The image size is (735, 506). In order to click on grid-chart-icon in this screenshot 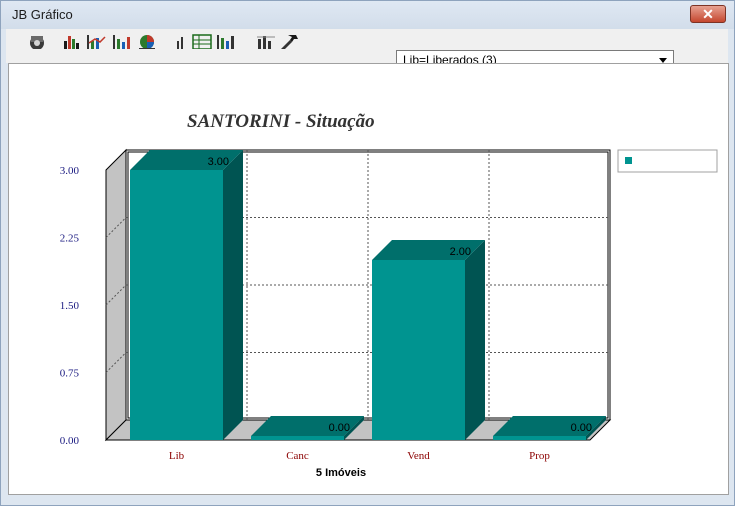, I will do `click(266, 41)`.